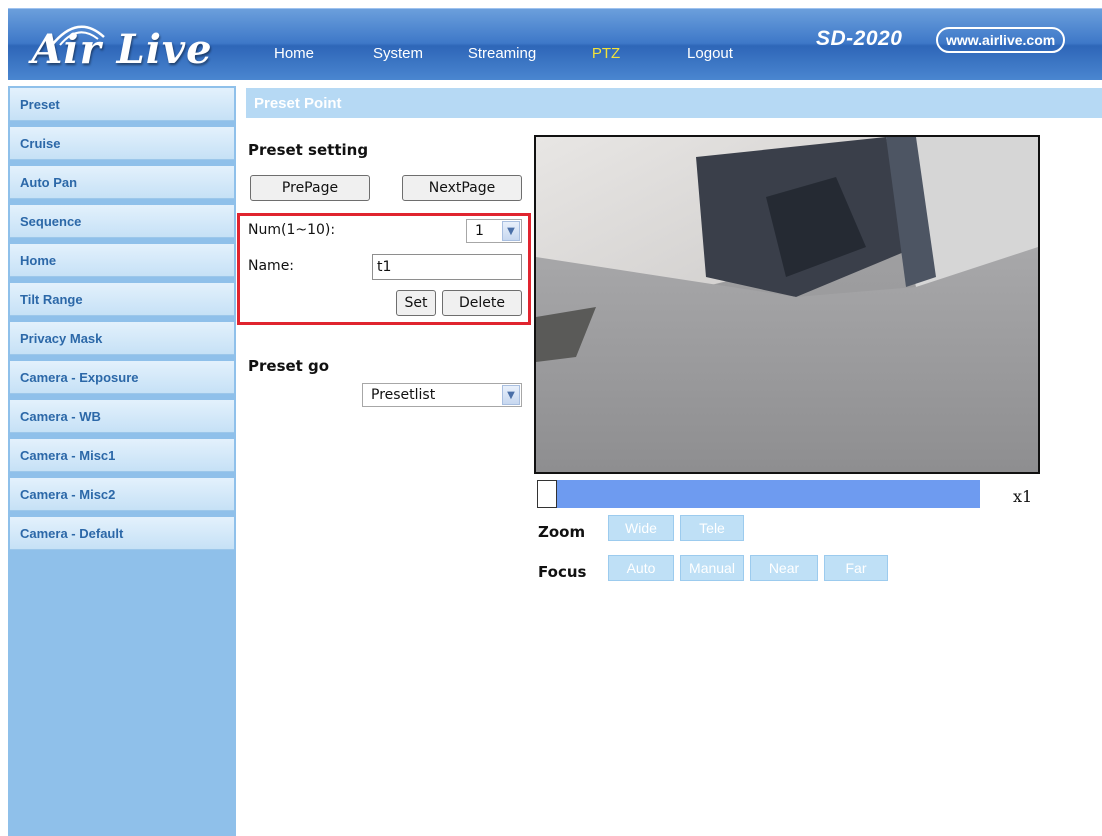  Describe the element at coordinates (479, 231) in the screenshot. I see `num-select-value: 1` at that location.